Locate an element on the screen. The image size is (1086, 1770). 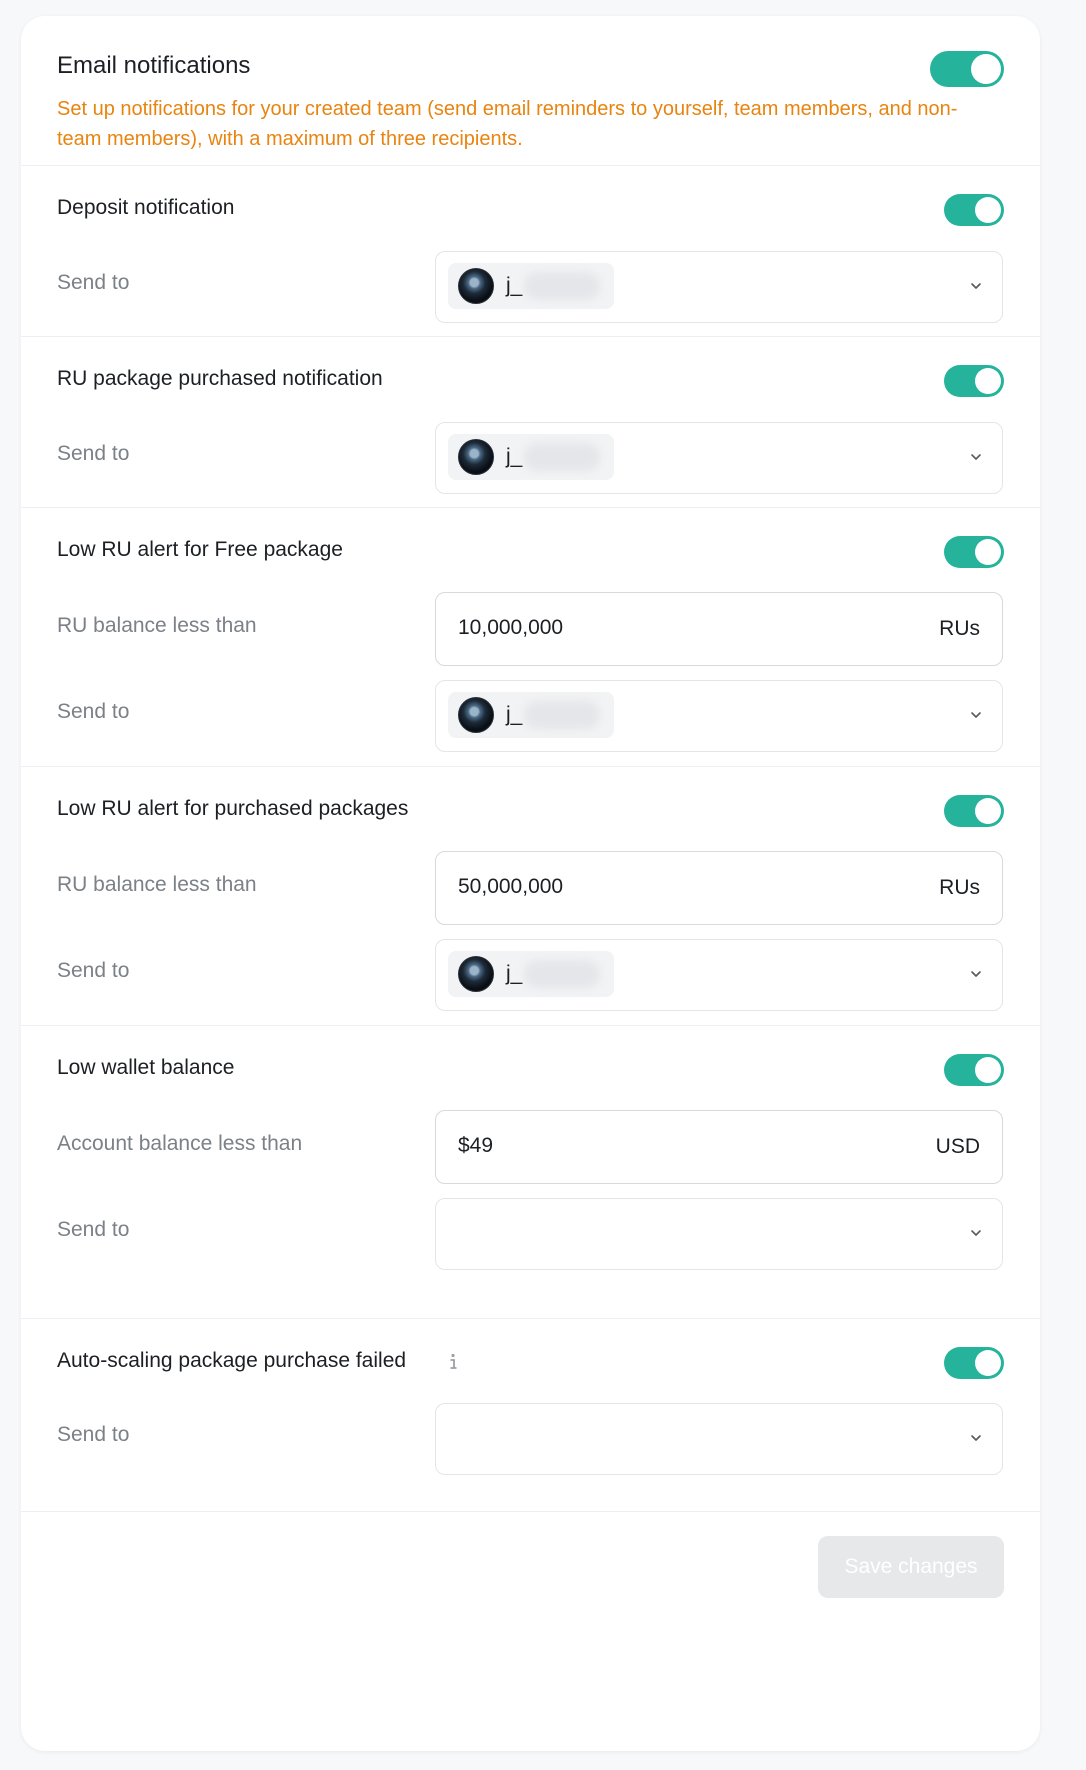
ru-package-recipient-select: j_ is located at coordinates (719, 458).